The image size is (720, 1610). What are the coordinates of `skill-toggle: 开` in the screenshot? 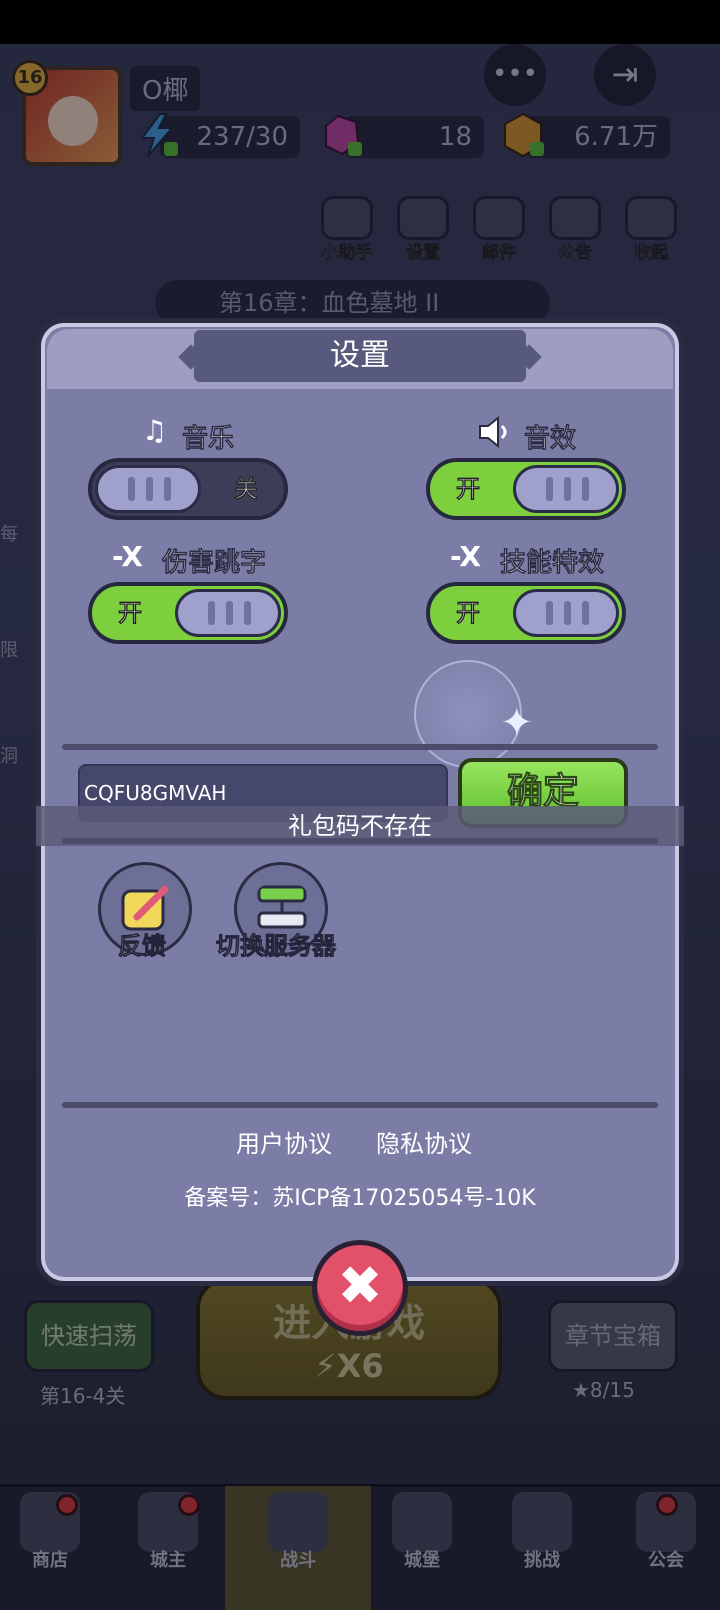 It's located at (526, 613).